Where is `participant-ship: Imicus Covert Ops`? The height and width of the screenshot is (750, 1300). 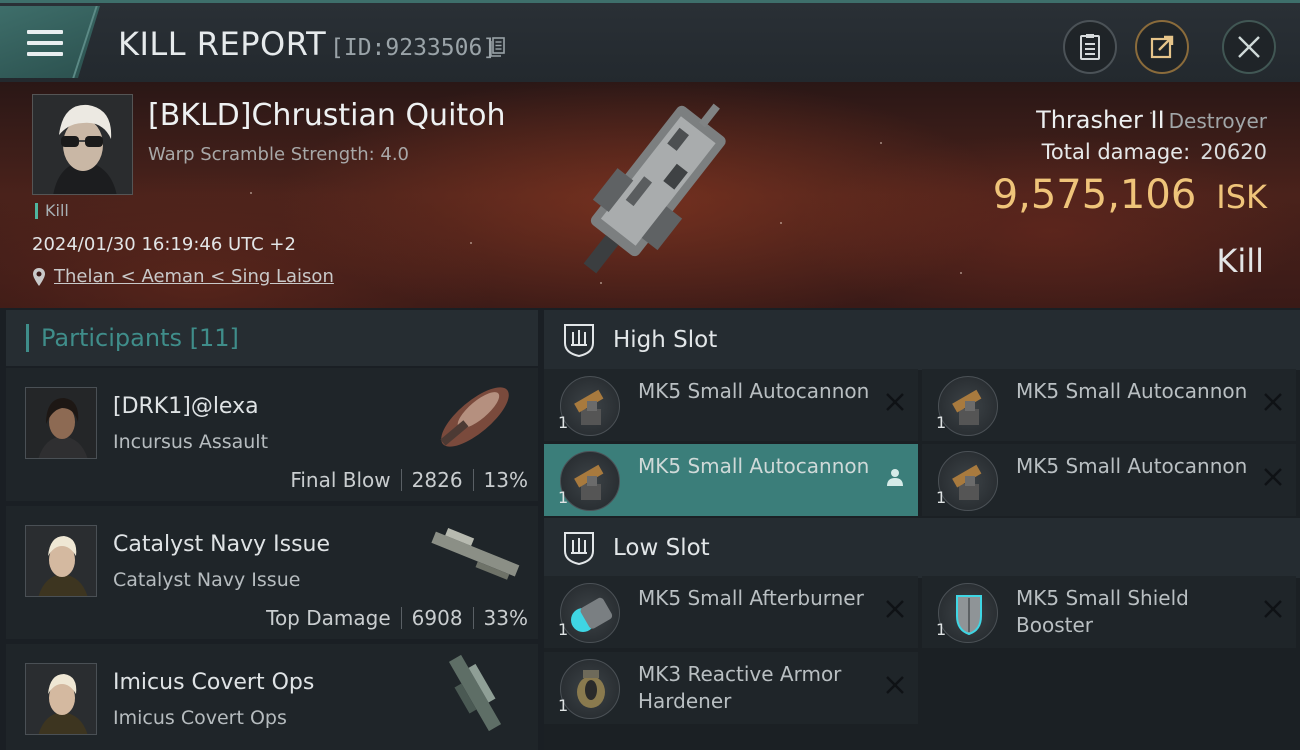
participant-ship: Imicus Covert Ops is located at coordinates (200, 718).